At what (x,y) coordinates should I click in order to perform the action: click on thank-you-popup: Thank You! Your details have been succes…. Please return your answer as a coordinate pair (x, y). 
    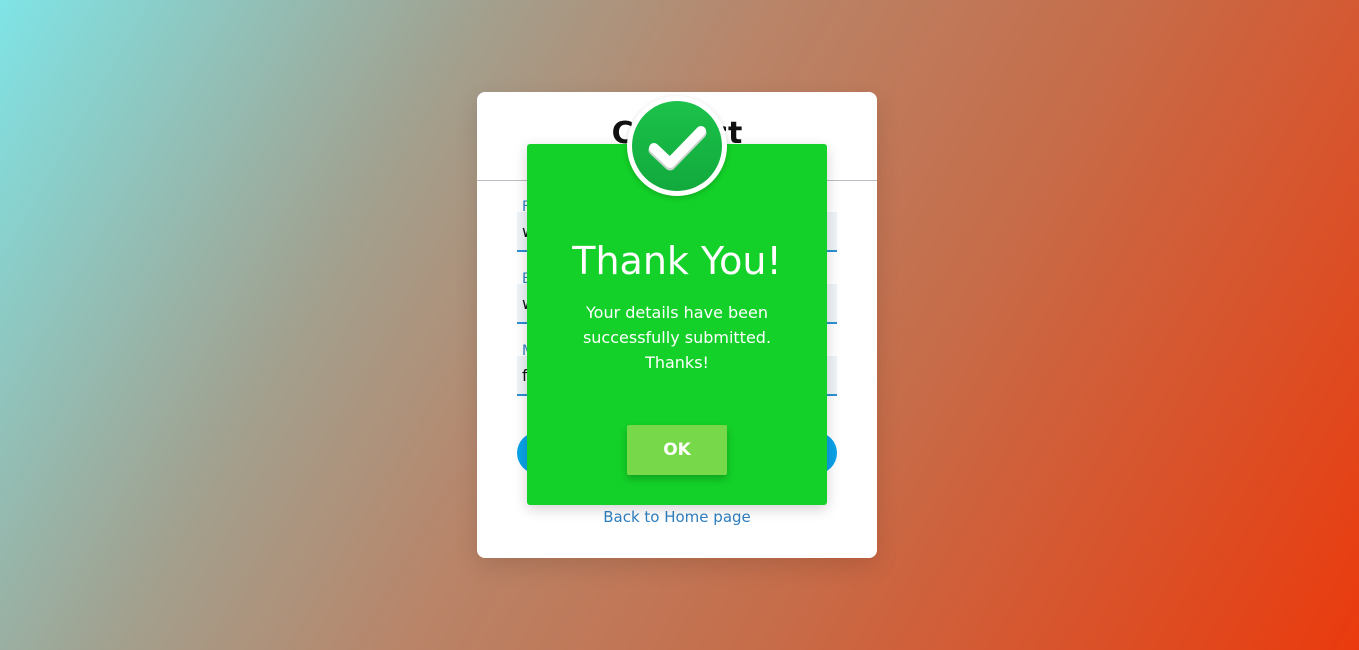
    Looking at the image, I should click on (677, 324).